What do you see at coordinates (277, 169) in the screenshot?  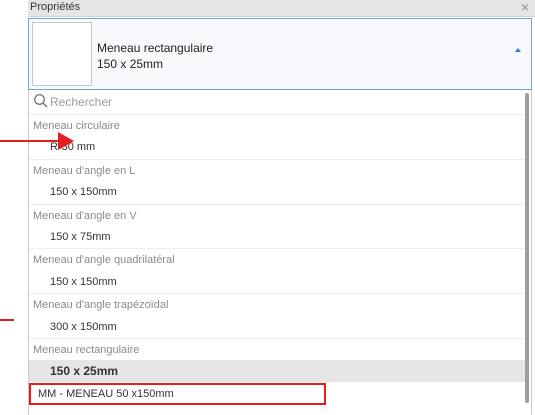 I see `family-header: Meneau d'angle en L` at bounding box center [277, 169].